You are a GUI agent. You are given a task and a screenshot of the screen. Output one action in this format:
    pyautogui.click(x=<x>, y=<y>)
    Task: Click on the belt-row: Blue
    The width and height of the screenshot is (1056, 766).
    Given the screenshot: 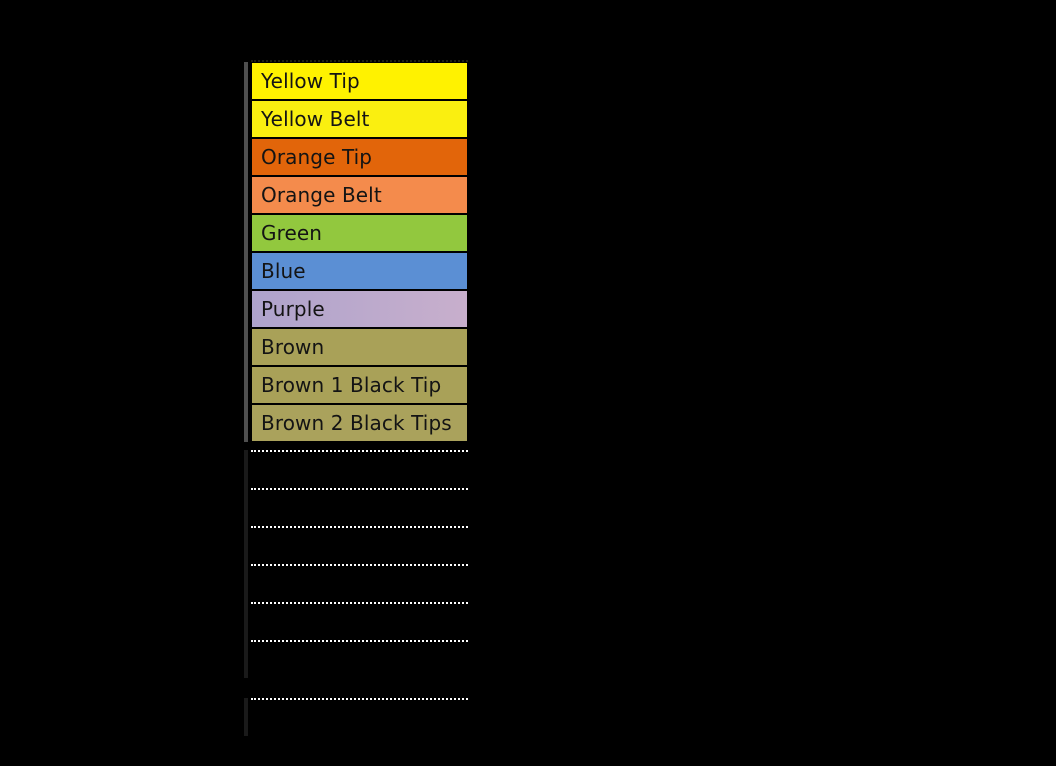 What is the action you would take?
    pyautogui.click(x=356, y=271)
    